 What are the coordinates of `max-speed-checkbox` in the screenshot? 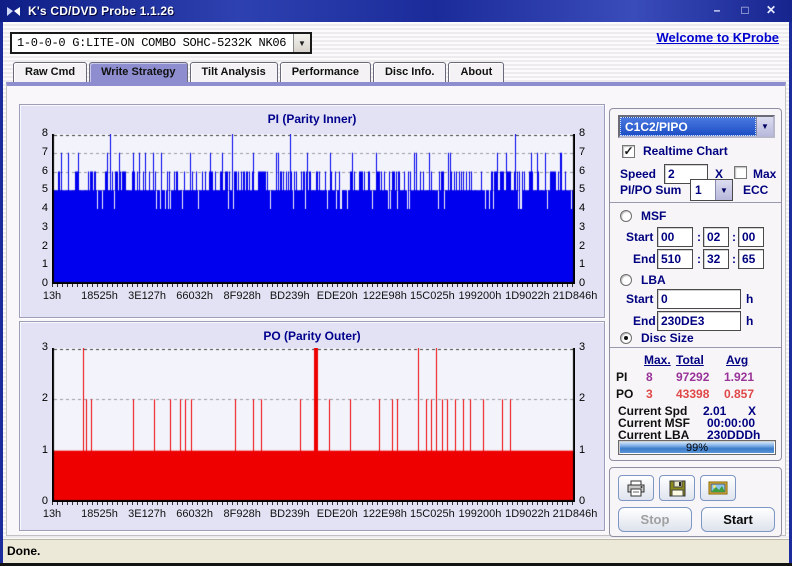 It's located at (740, 172).